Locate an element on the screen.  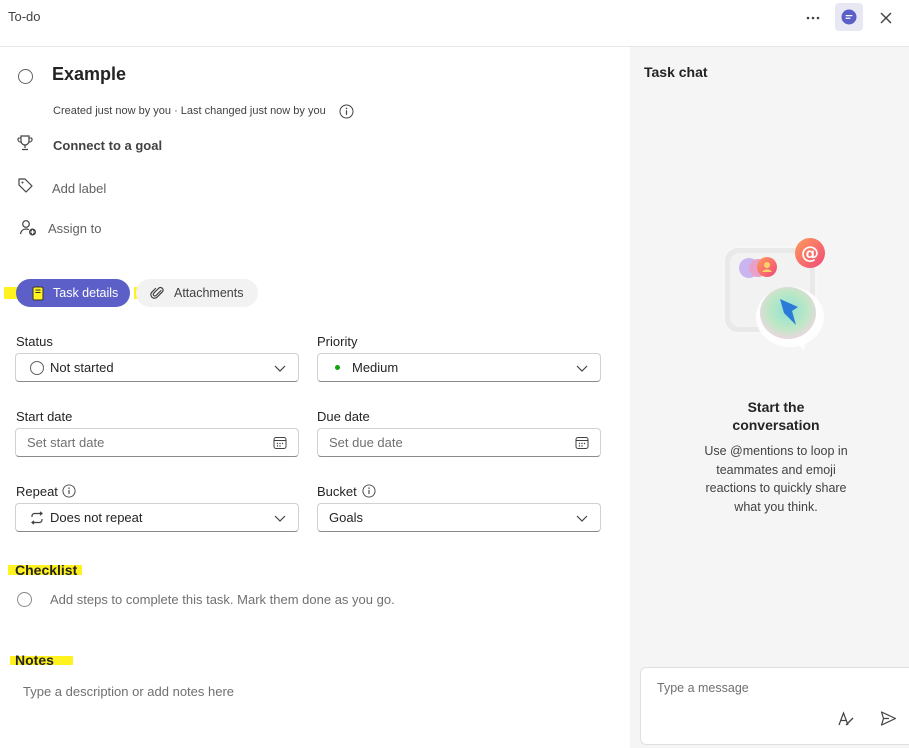
checklist-title: Checklist is located at coordinates (46, 570).